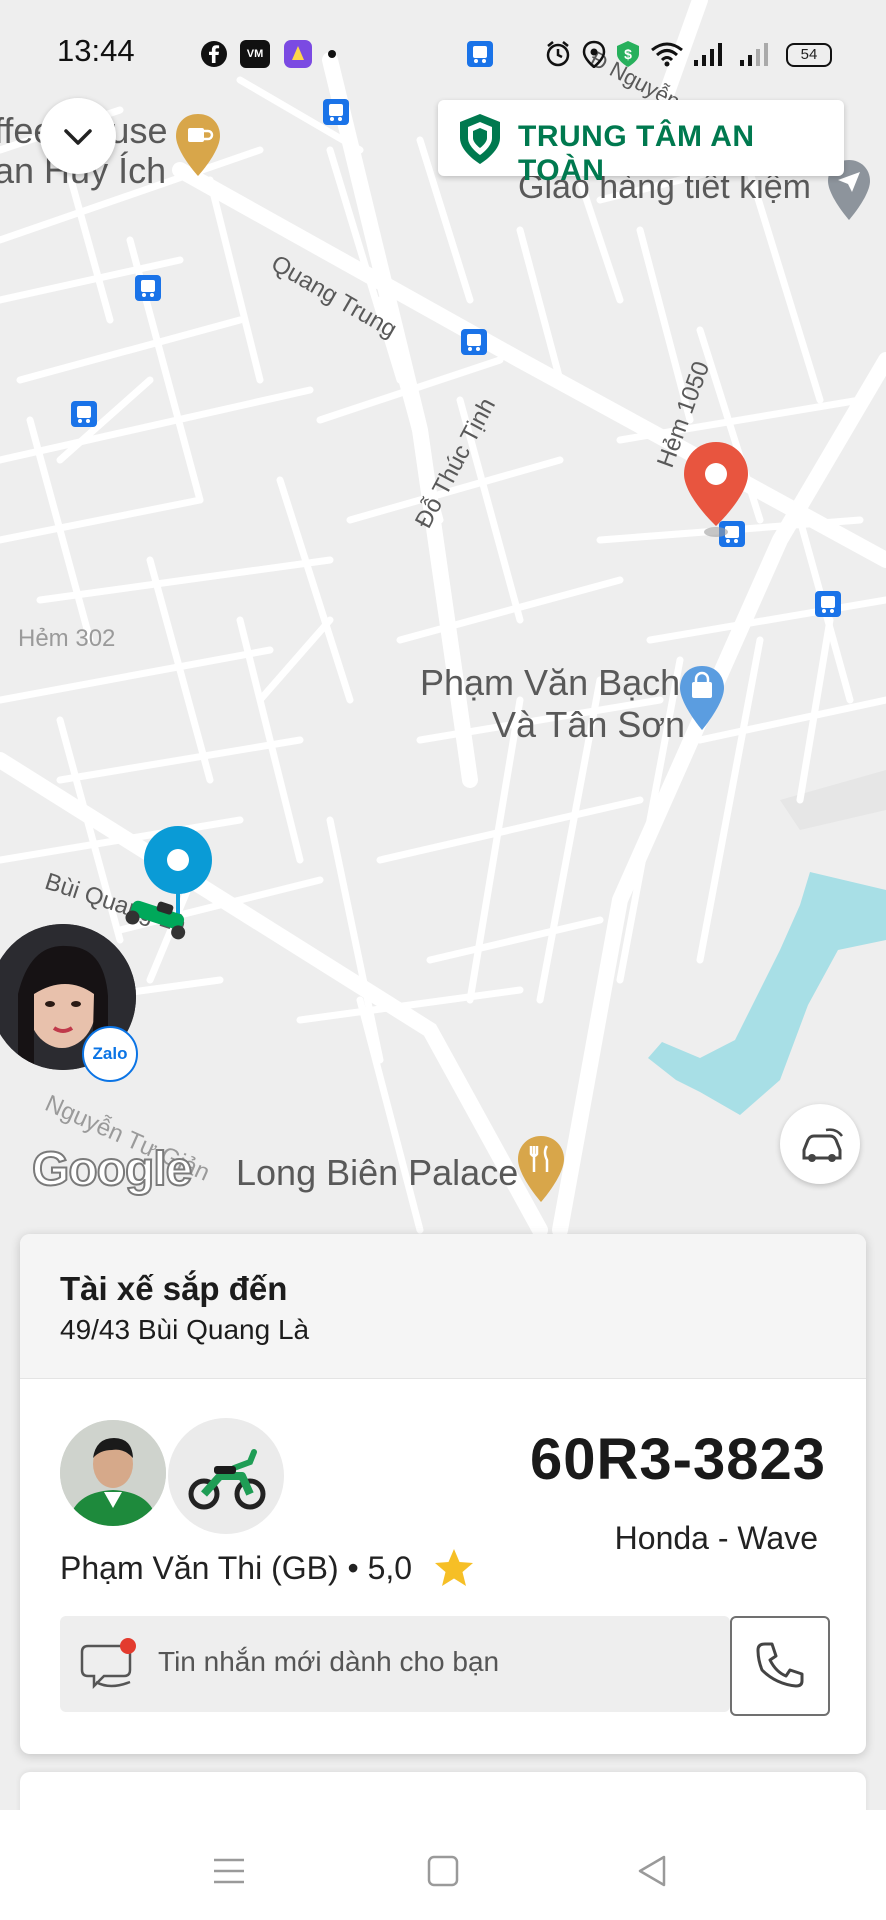 The image size is (886, 1920). I want to click on avatar, so click(113, 1473).